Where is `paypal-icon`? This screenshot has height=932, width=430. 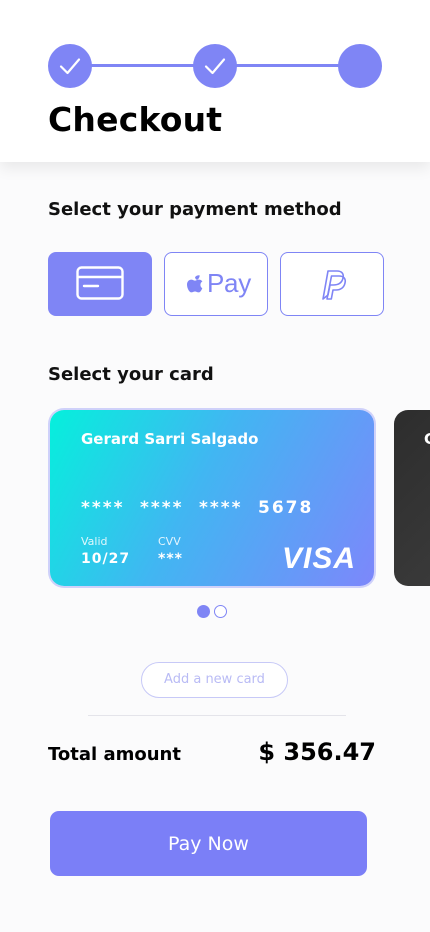 paypal-icon is located at coordinates (334, 285).